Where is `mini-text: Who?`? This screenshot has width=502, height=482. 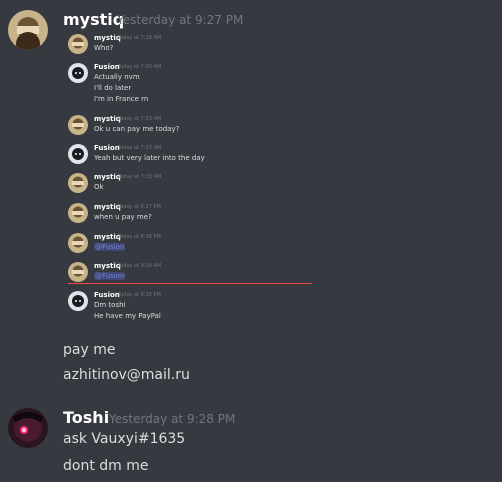
mini-text: Who? is located at coordinates (104, 48).